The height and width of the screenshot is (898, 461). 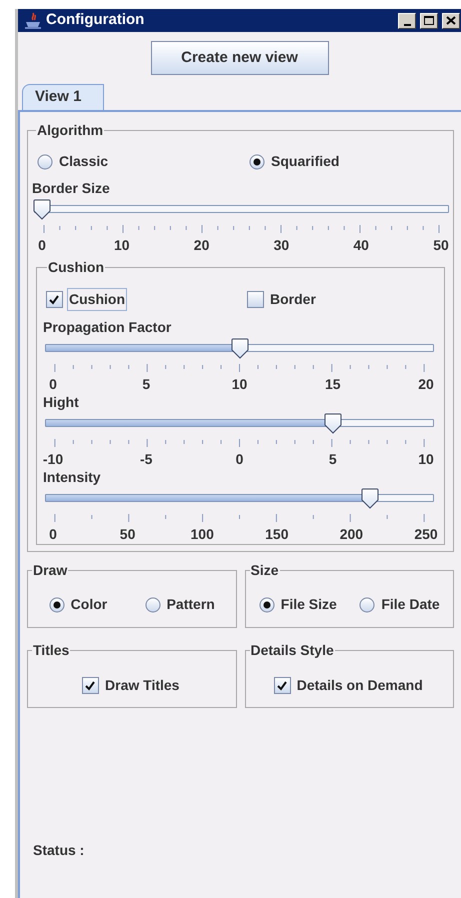 I want to click on group-title: Size, so click(x=265, y=570).